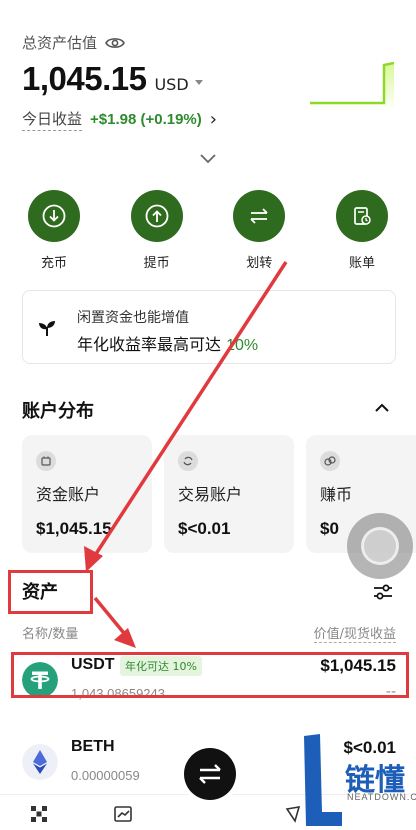 This screenshot has width=416, height=830. I want to click on beth-amount: 0.00000059, so click(105, 775).